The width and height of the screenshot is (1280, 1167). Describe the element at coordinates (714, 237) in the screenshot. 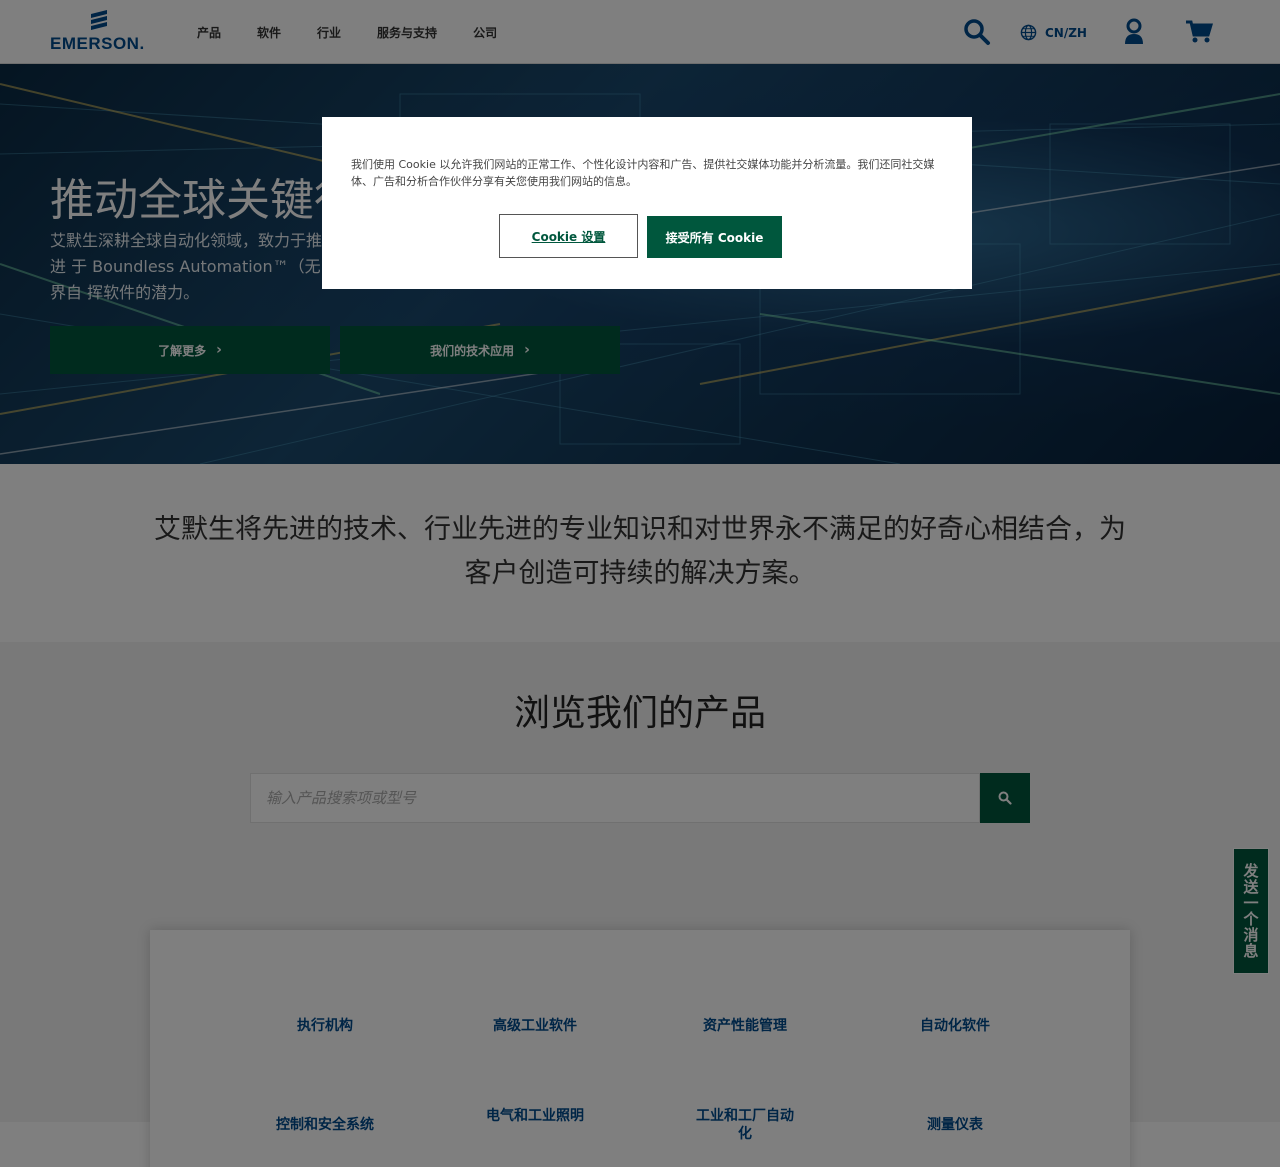

I see `accept-all-cookies-button: 接受所有 Cookie` at that location.